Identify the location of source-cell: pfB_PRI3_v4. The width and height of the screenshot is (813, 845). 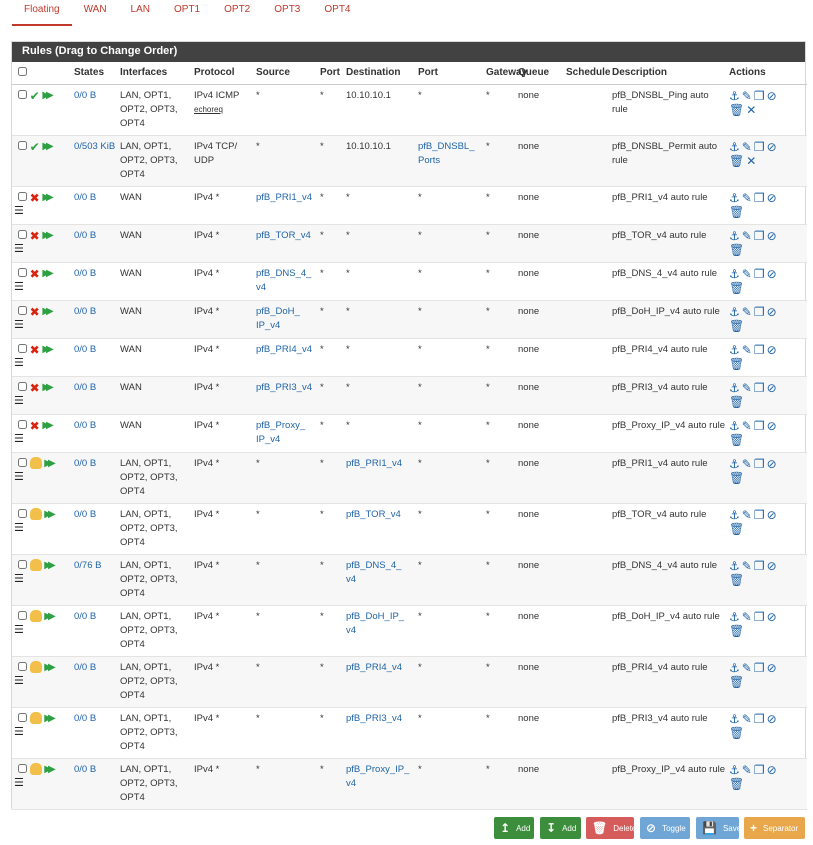
(286, 395).